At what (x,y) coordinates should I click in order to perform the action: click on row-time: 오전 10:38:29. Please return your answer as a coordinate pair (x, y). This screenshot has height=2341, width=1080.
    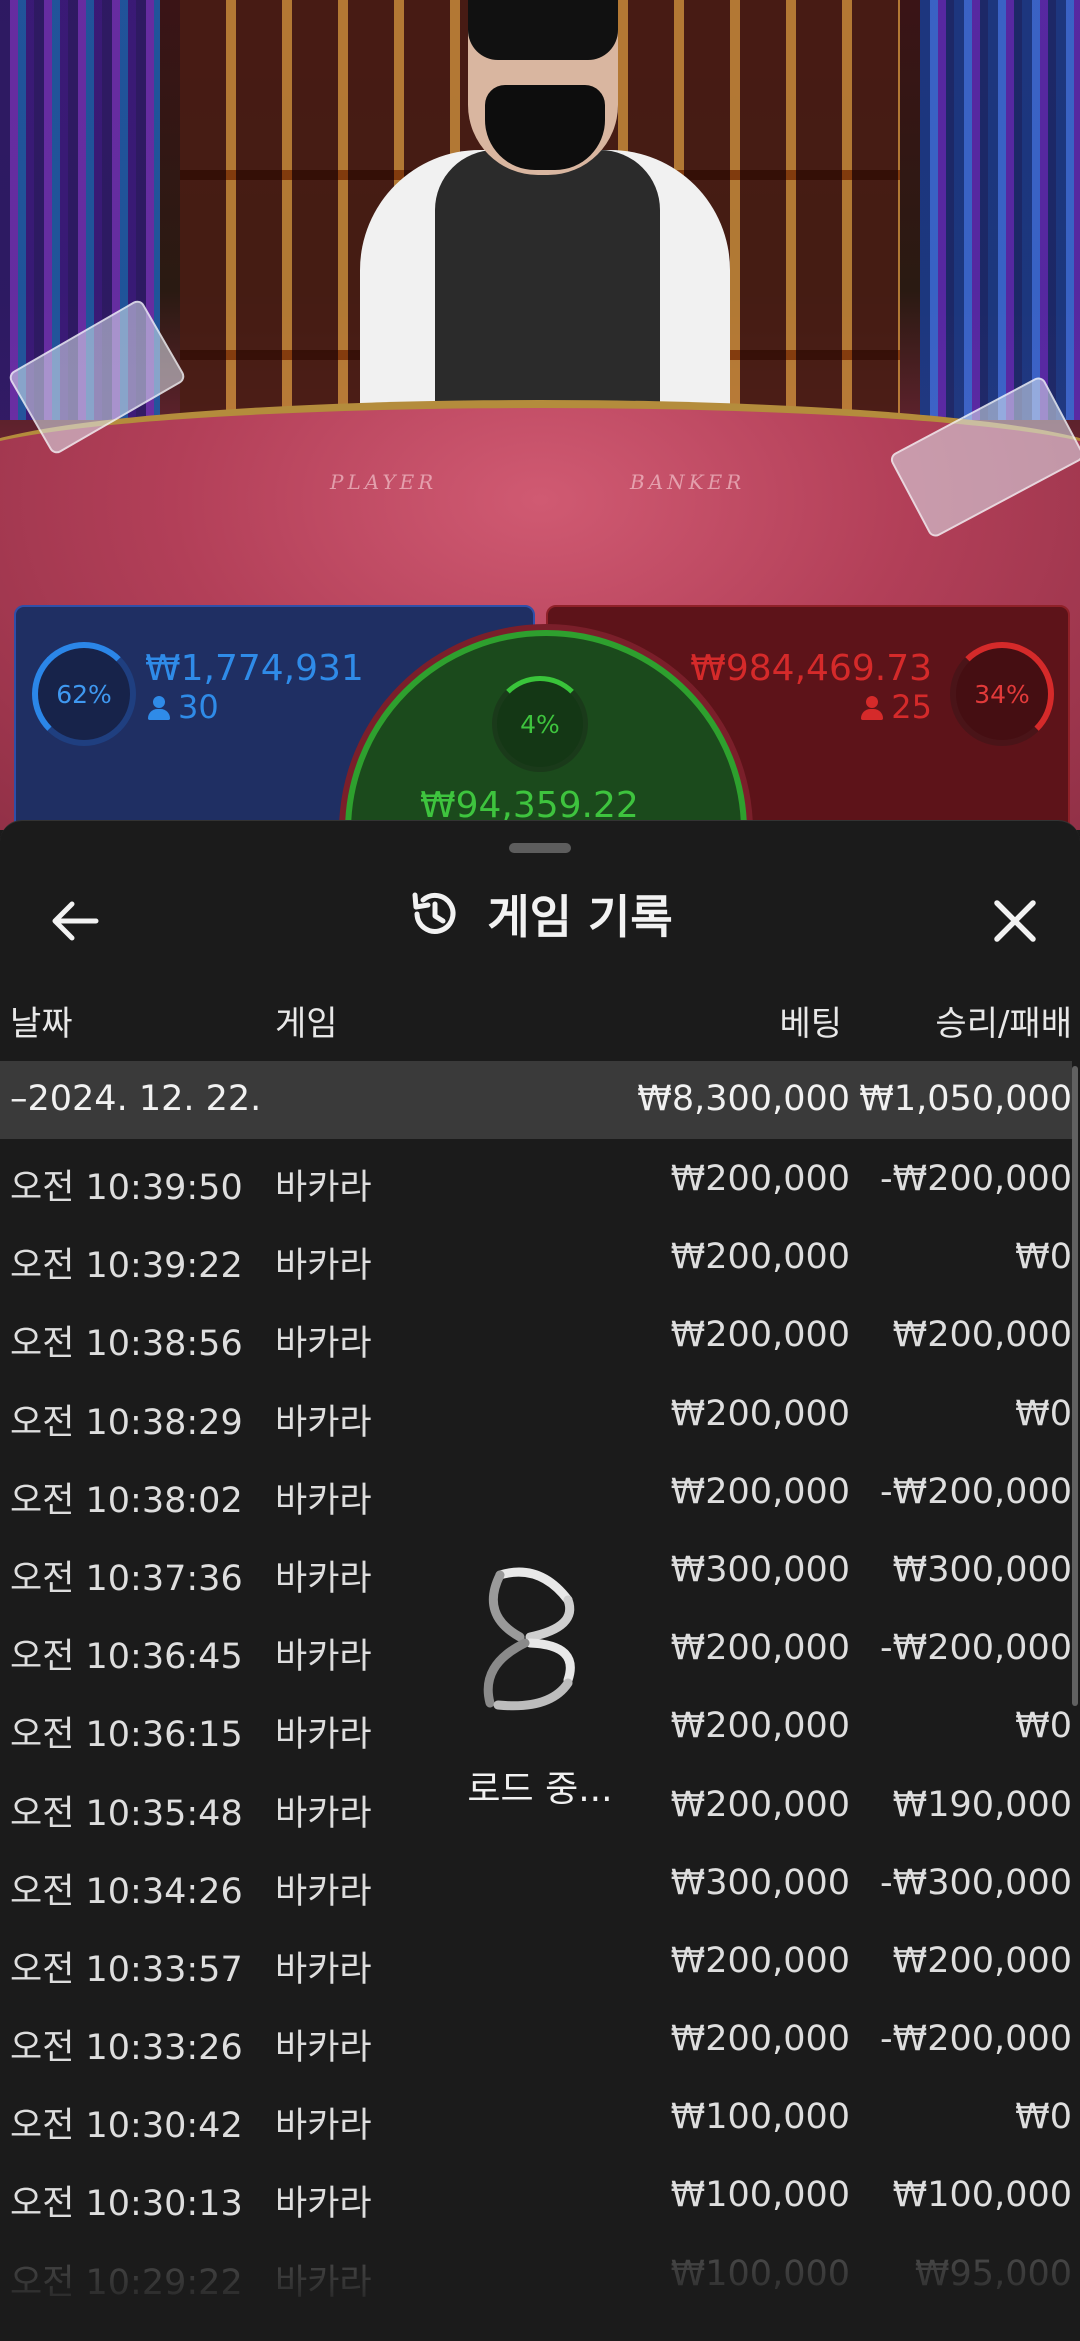
    Looking at the image, I should click on (126, 1422).